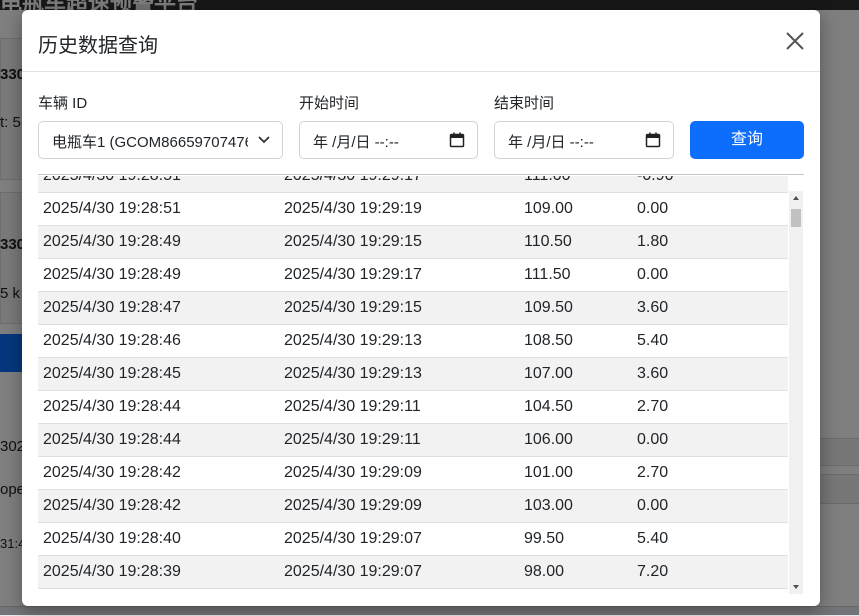  I want to click on table-cell: 109.00, so click(548, 208).